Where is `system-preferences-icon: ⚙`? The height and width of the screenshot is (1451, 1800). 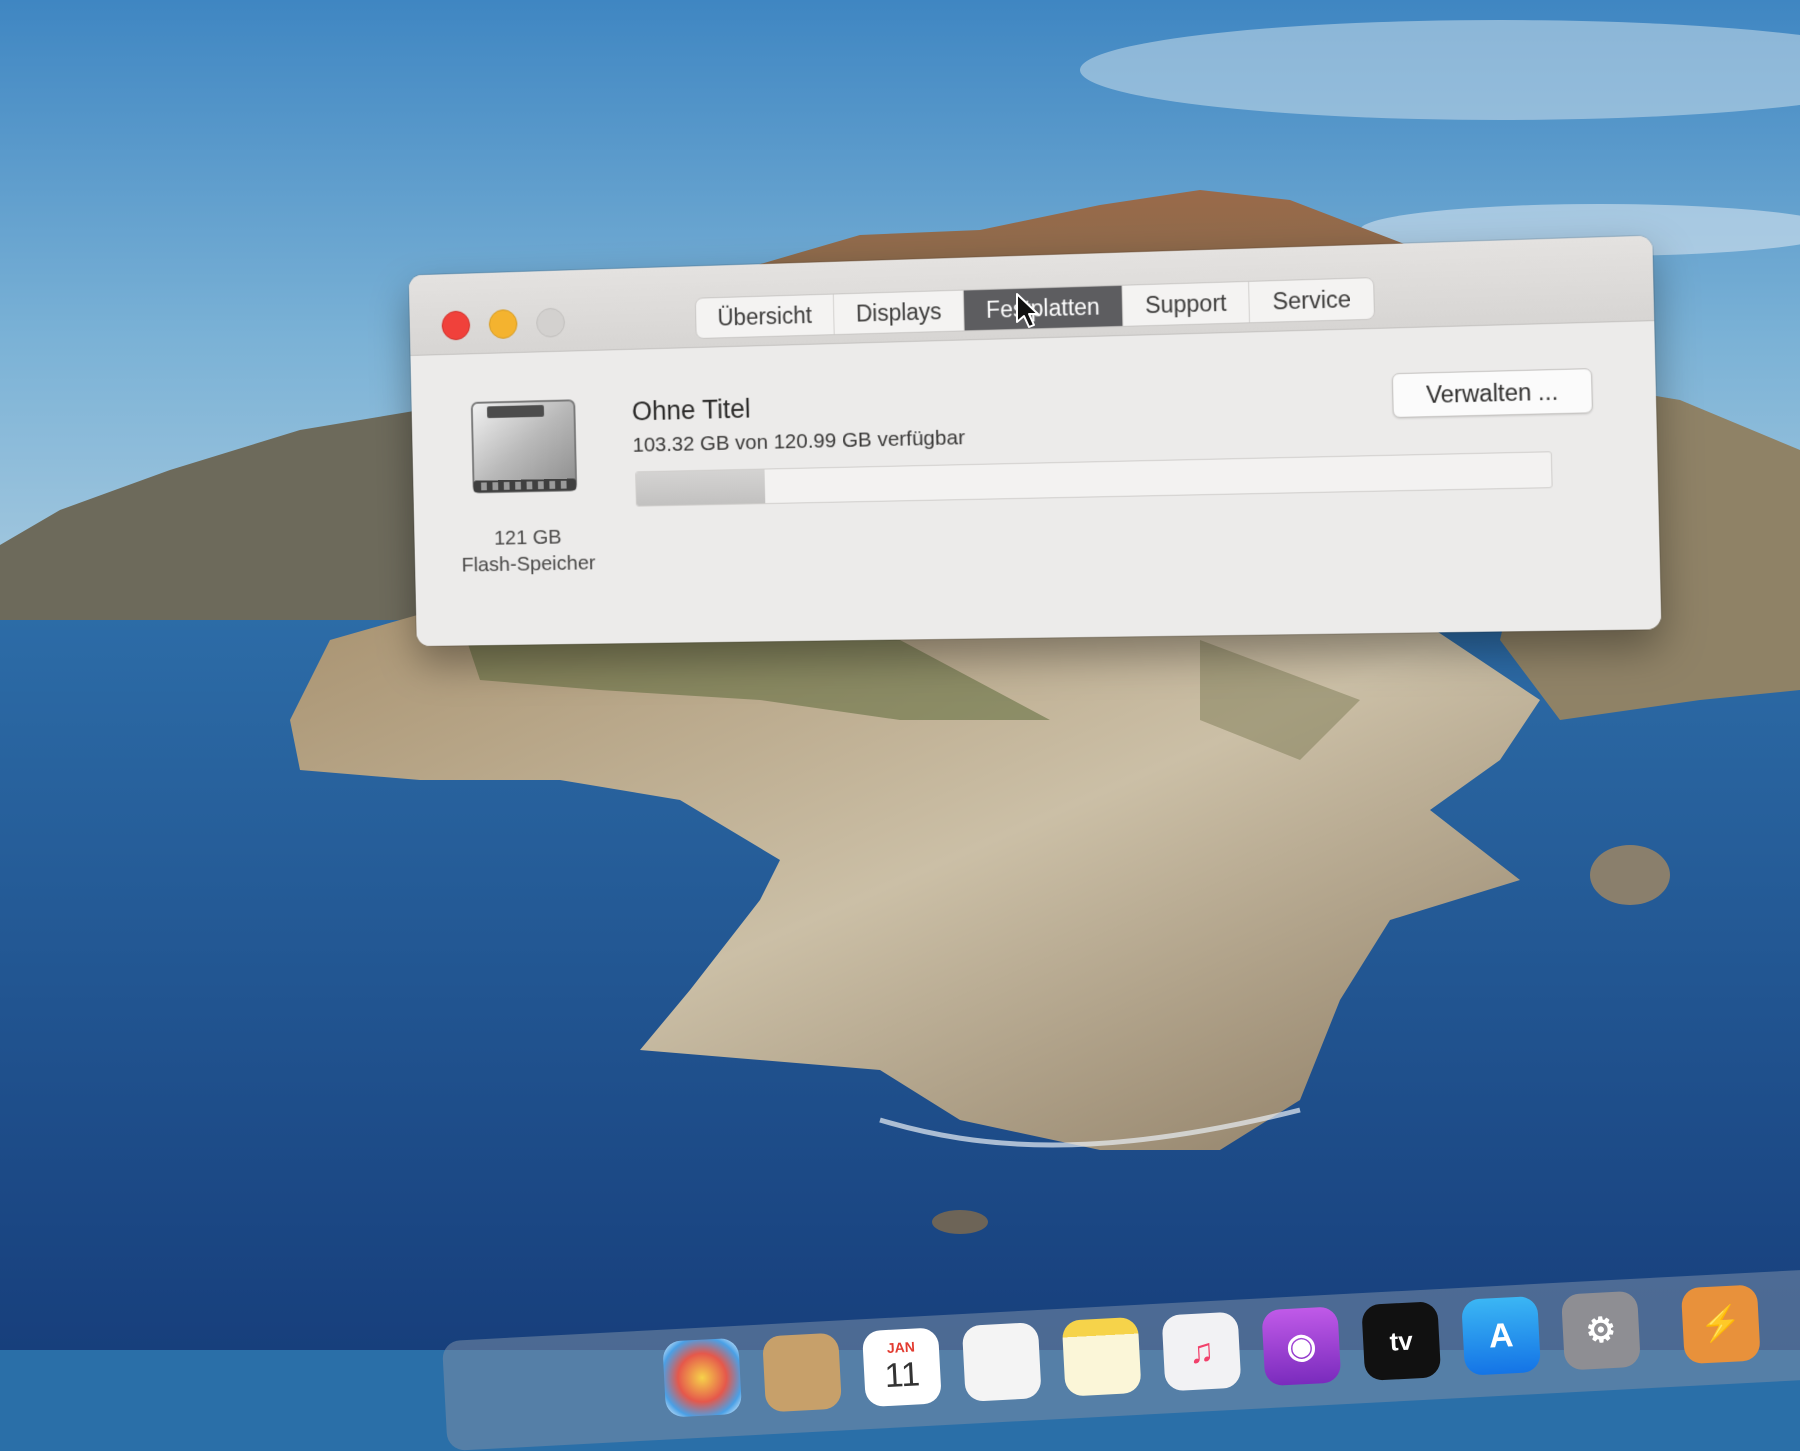 system-preferences-icon: ⚙ is located at coordinates (1601, 1331).